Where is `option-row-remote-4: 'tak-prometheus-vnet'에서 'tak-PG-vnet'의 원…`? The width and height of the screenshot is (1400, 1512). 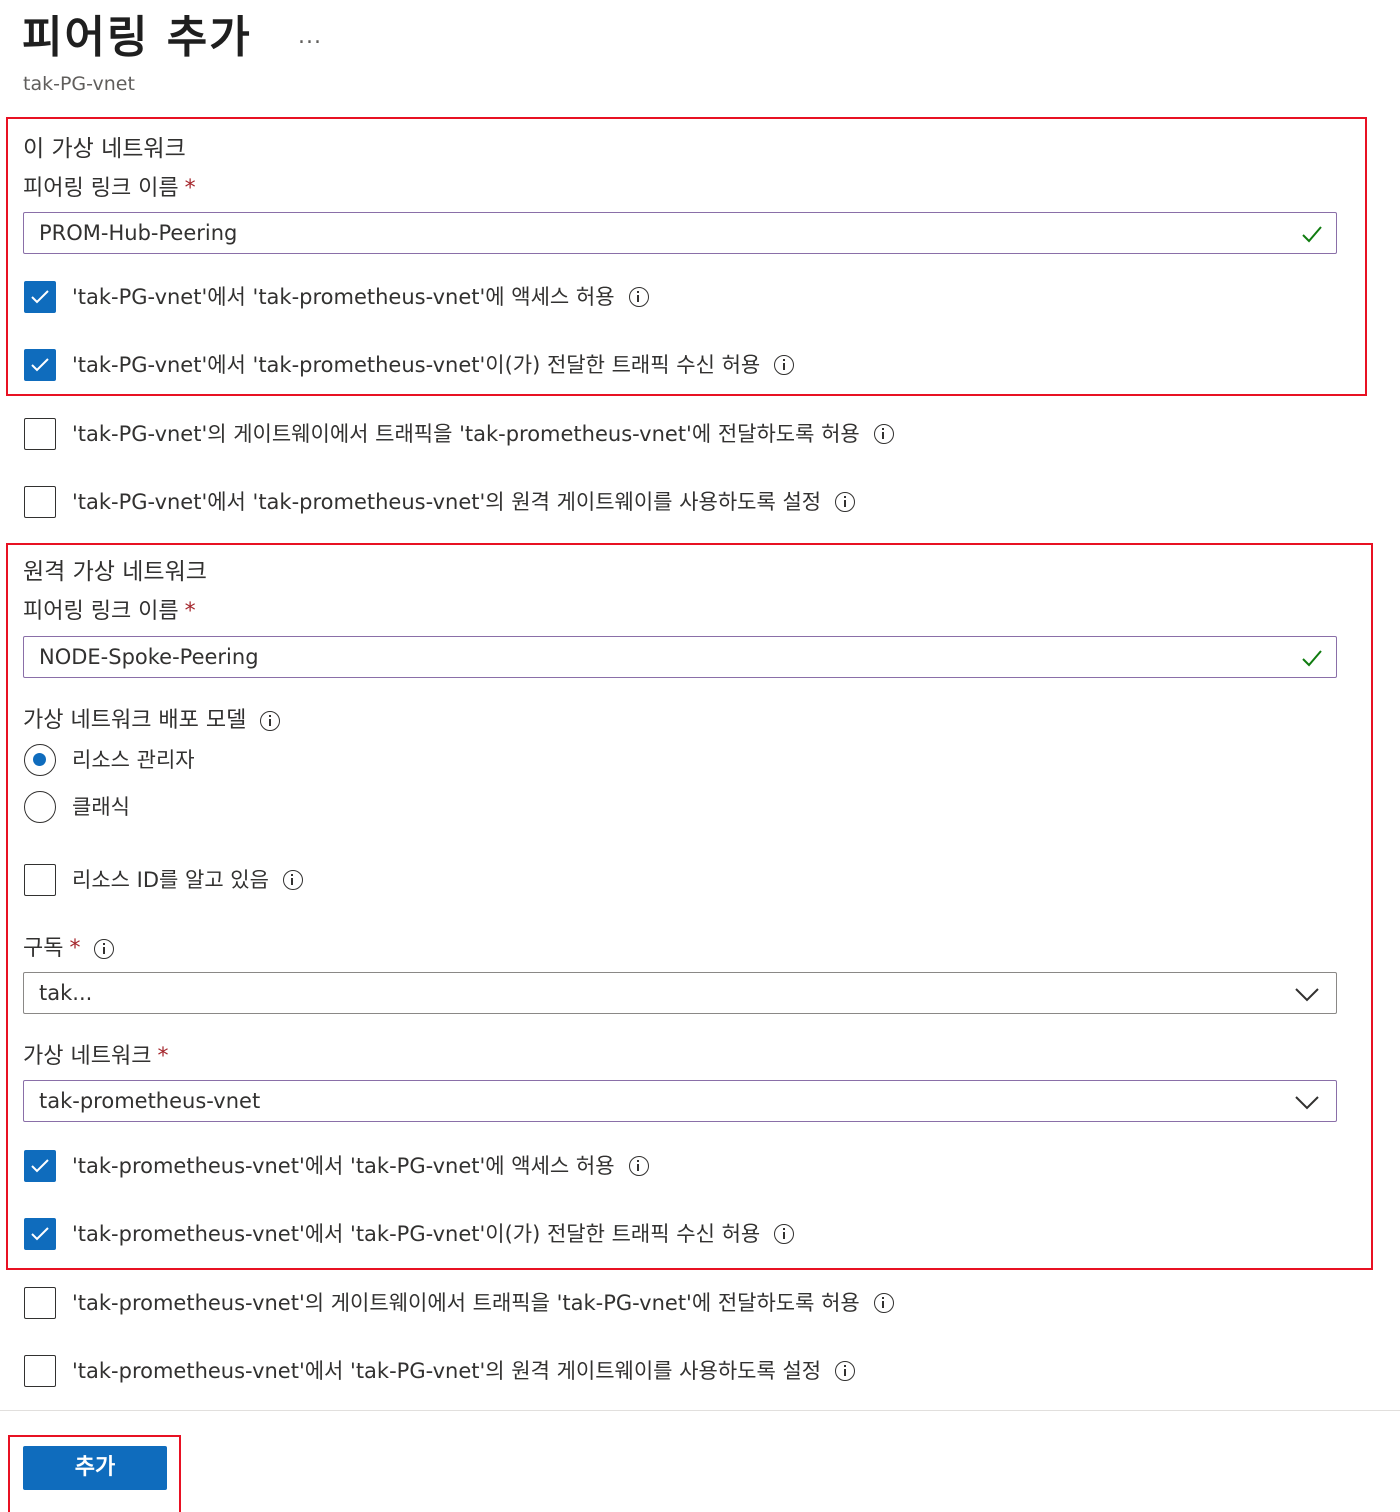 option-row-remote-4: 'tak-prometheus-vnet'에서 'tak-PG-vnet'의 원… is located at coordinates (440, 1371).